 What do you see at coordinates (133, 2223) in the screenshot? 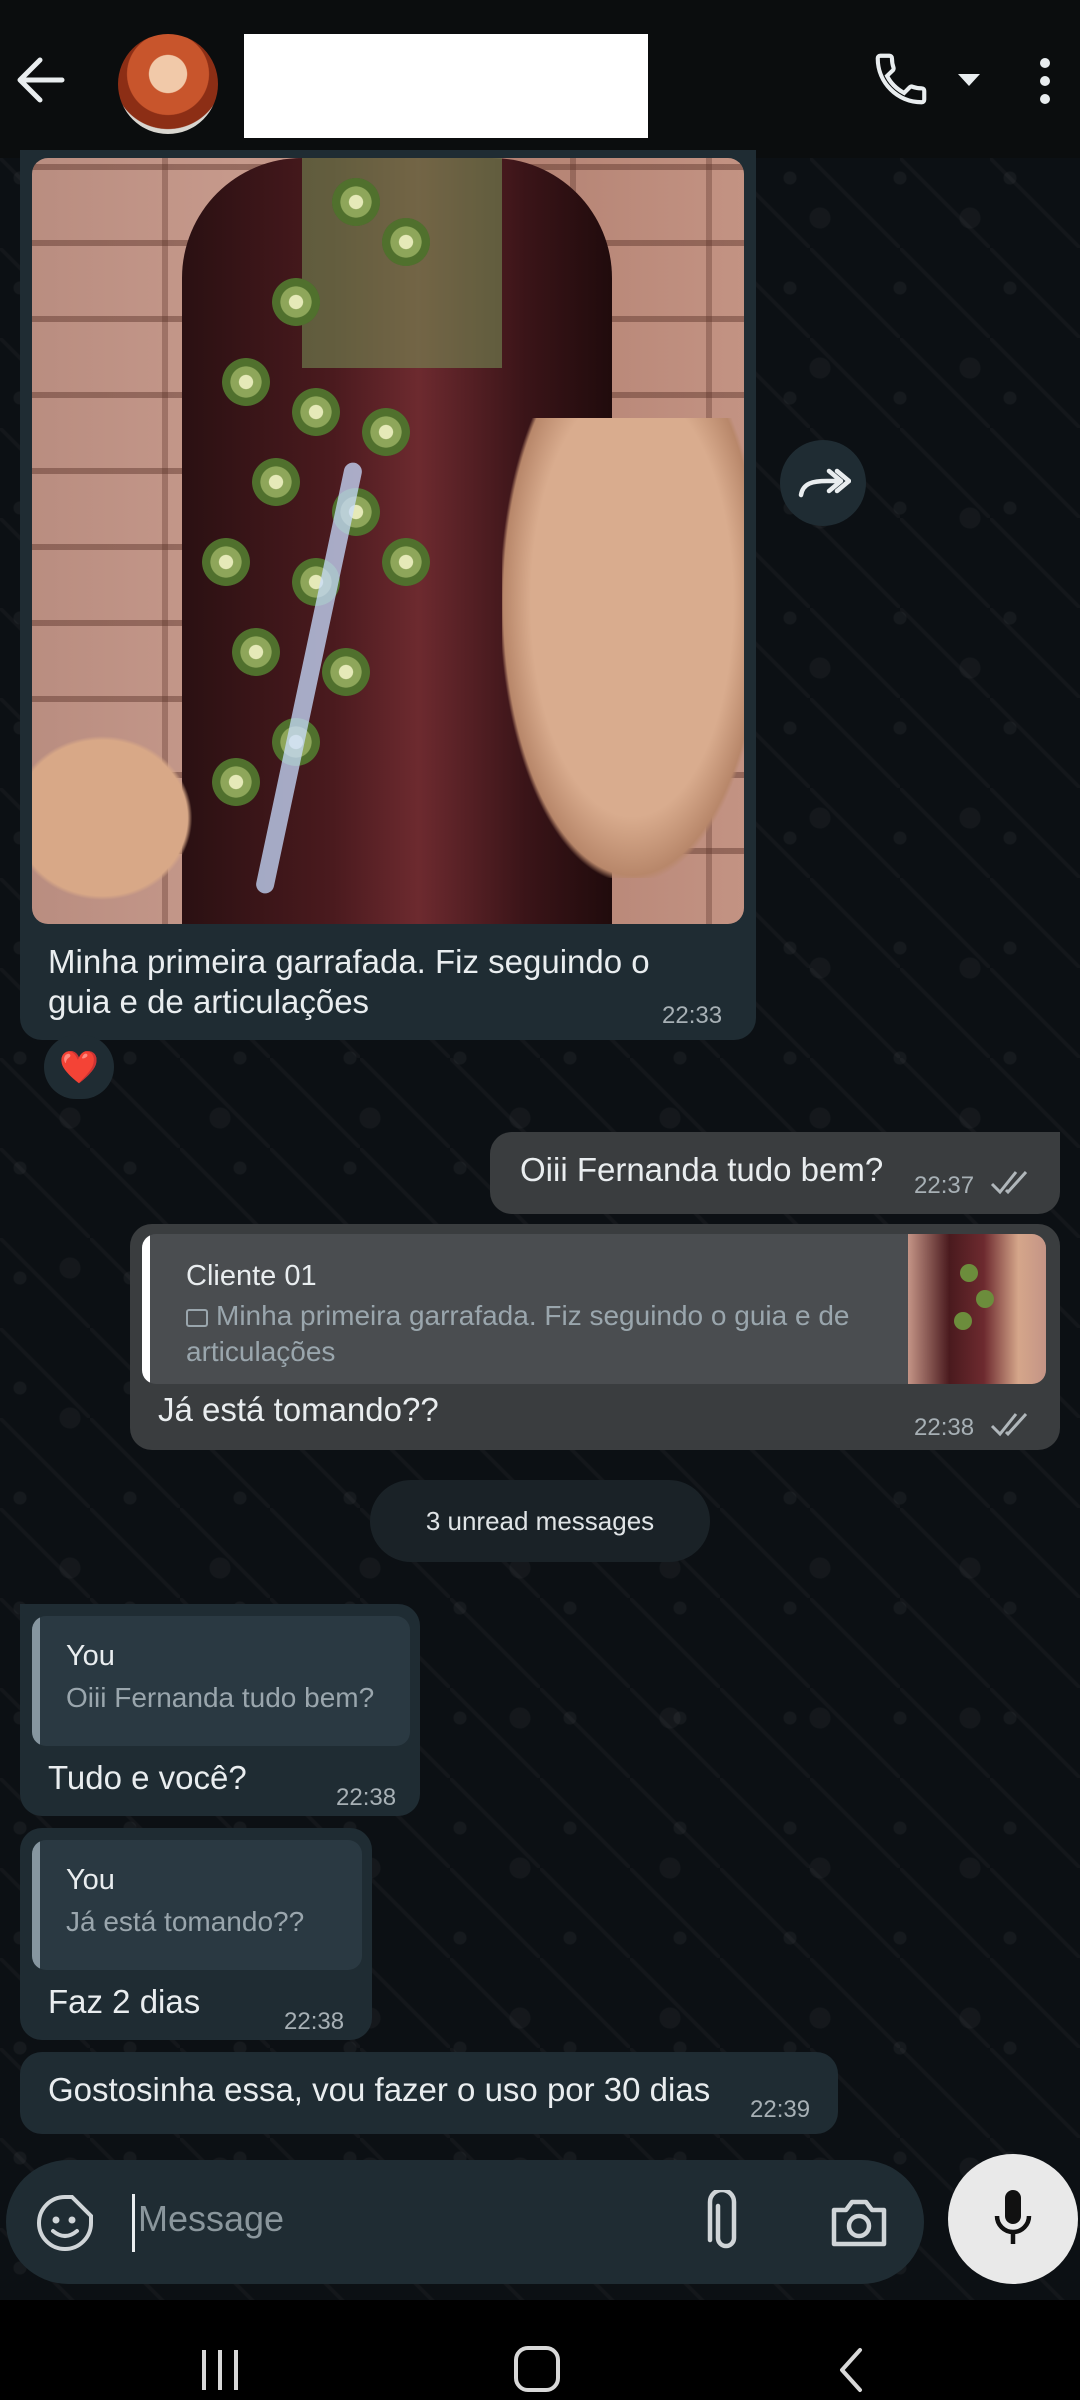
I see `text-cursor` at bounding box center [133, 2223].